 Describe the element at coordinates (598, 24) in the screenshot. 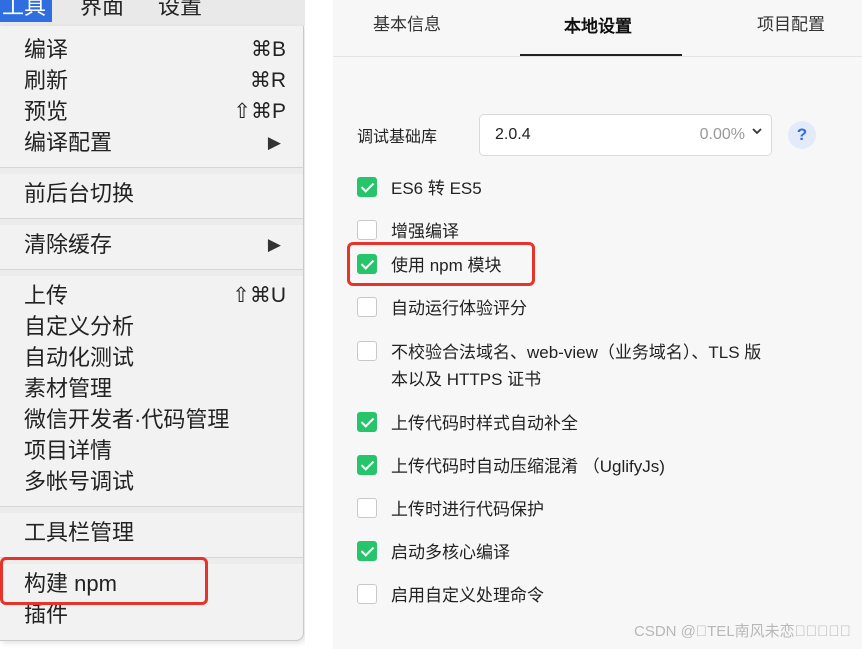

I see `tab-local-settings: 本地设置` at that location.